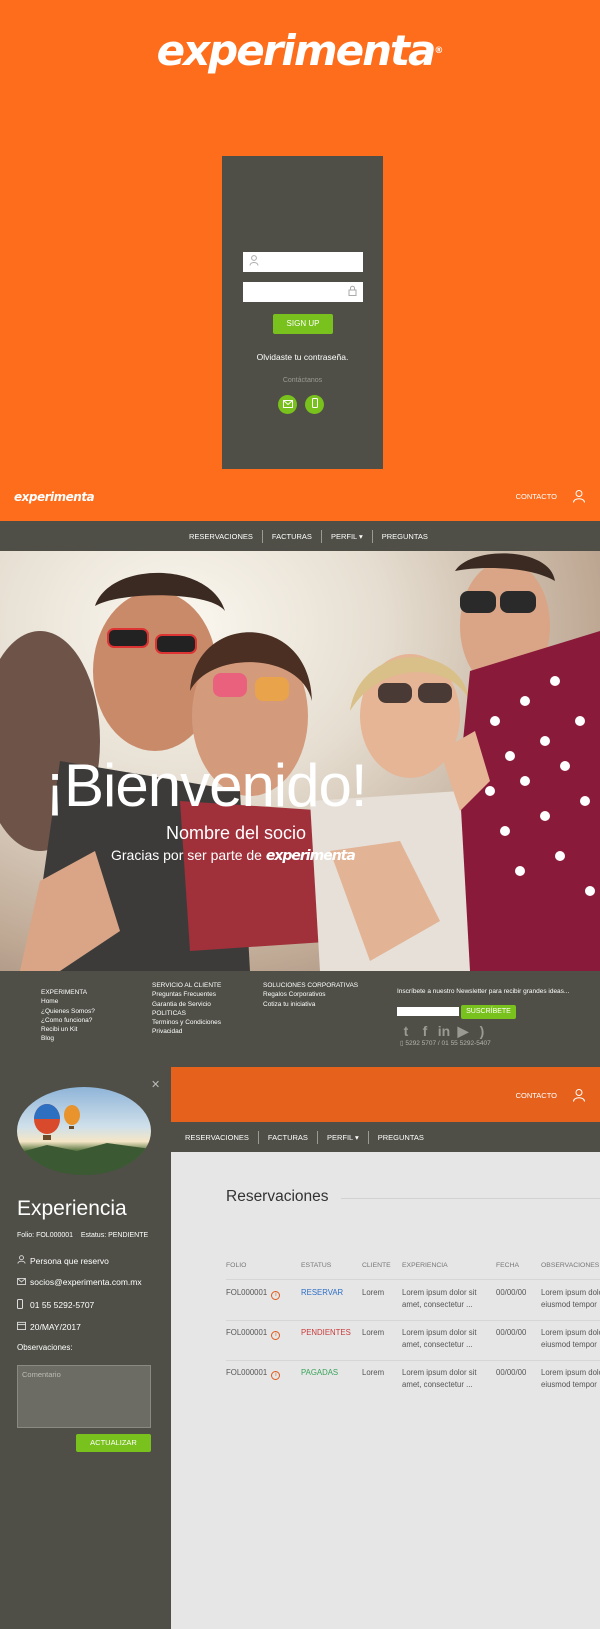 The width and height of the screenshot is (600, 1629). Describe the element at coordinates (84, 1396) in the screenshot. I see `comment-textarea: Comentario` at that location.